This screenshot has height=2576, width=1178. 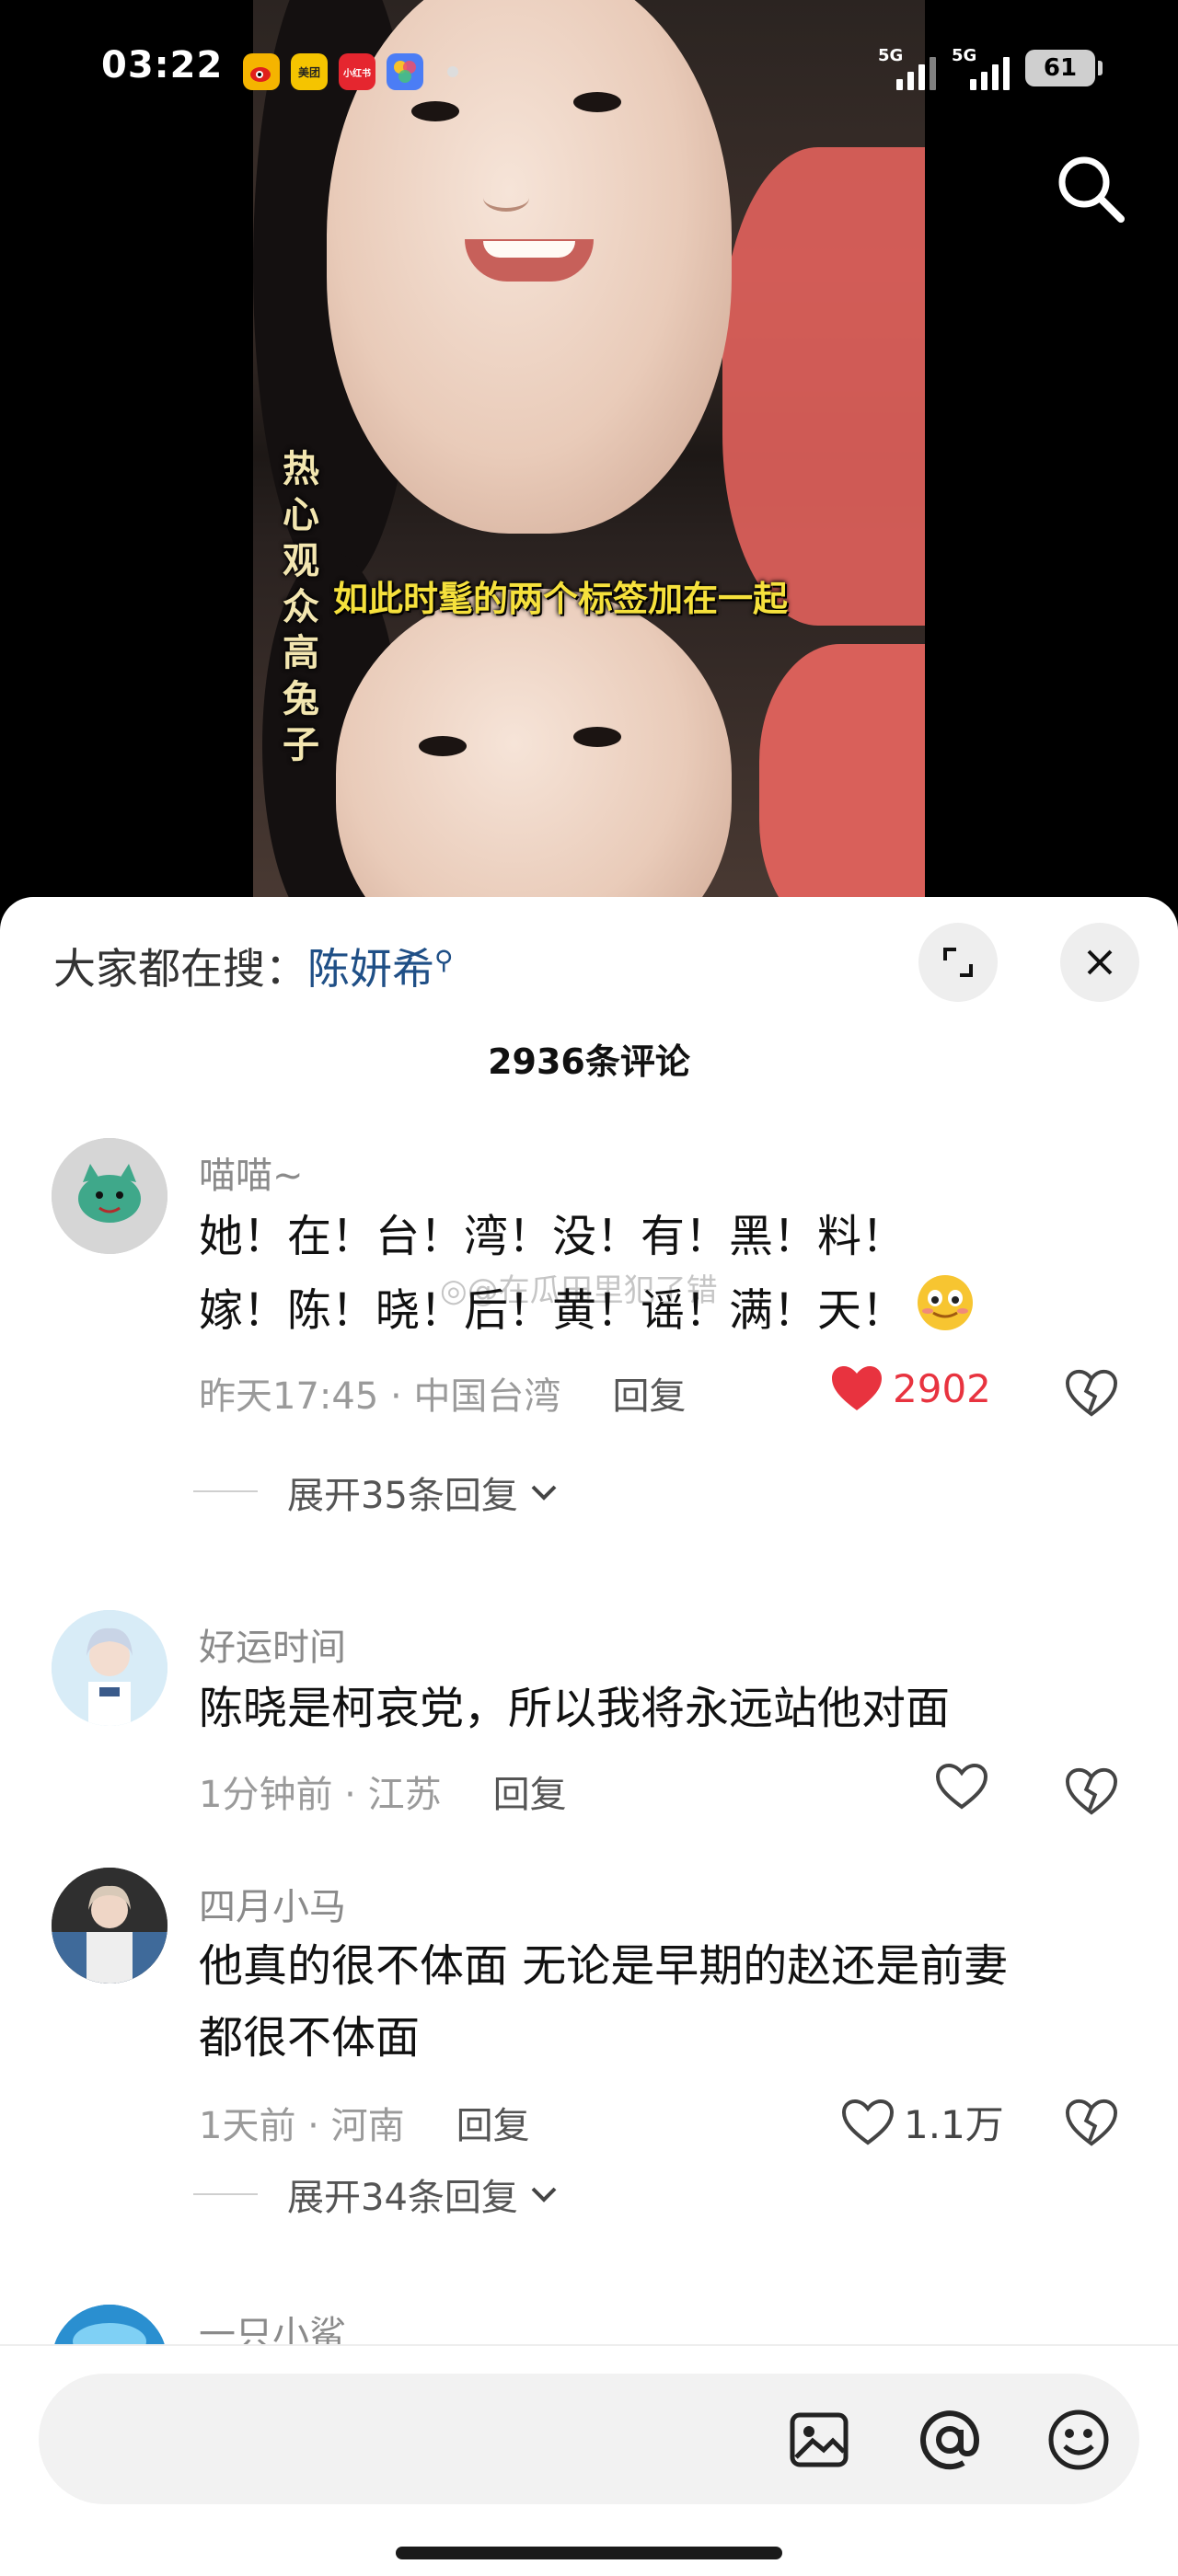 What do you see at coordinates (589, 73) in the screenshot?
I see `status-bar: 03:22 美团 小红书 5G 5G 61` at bounding box center [589, 73].